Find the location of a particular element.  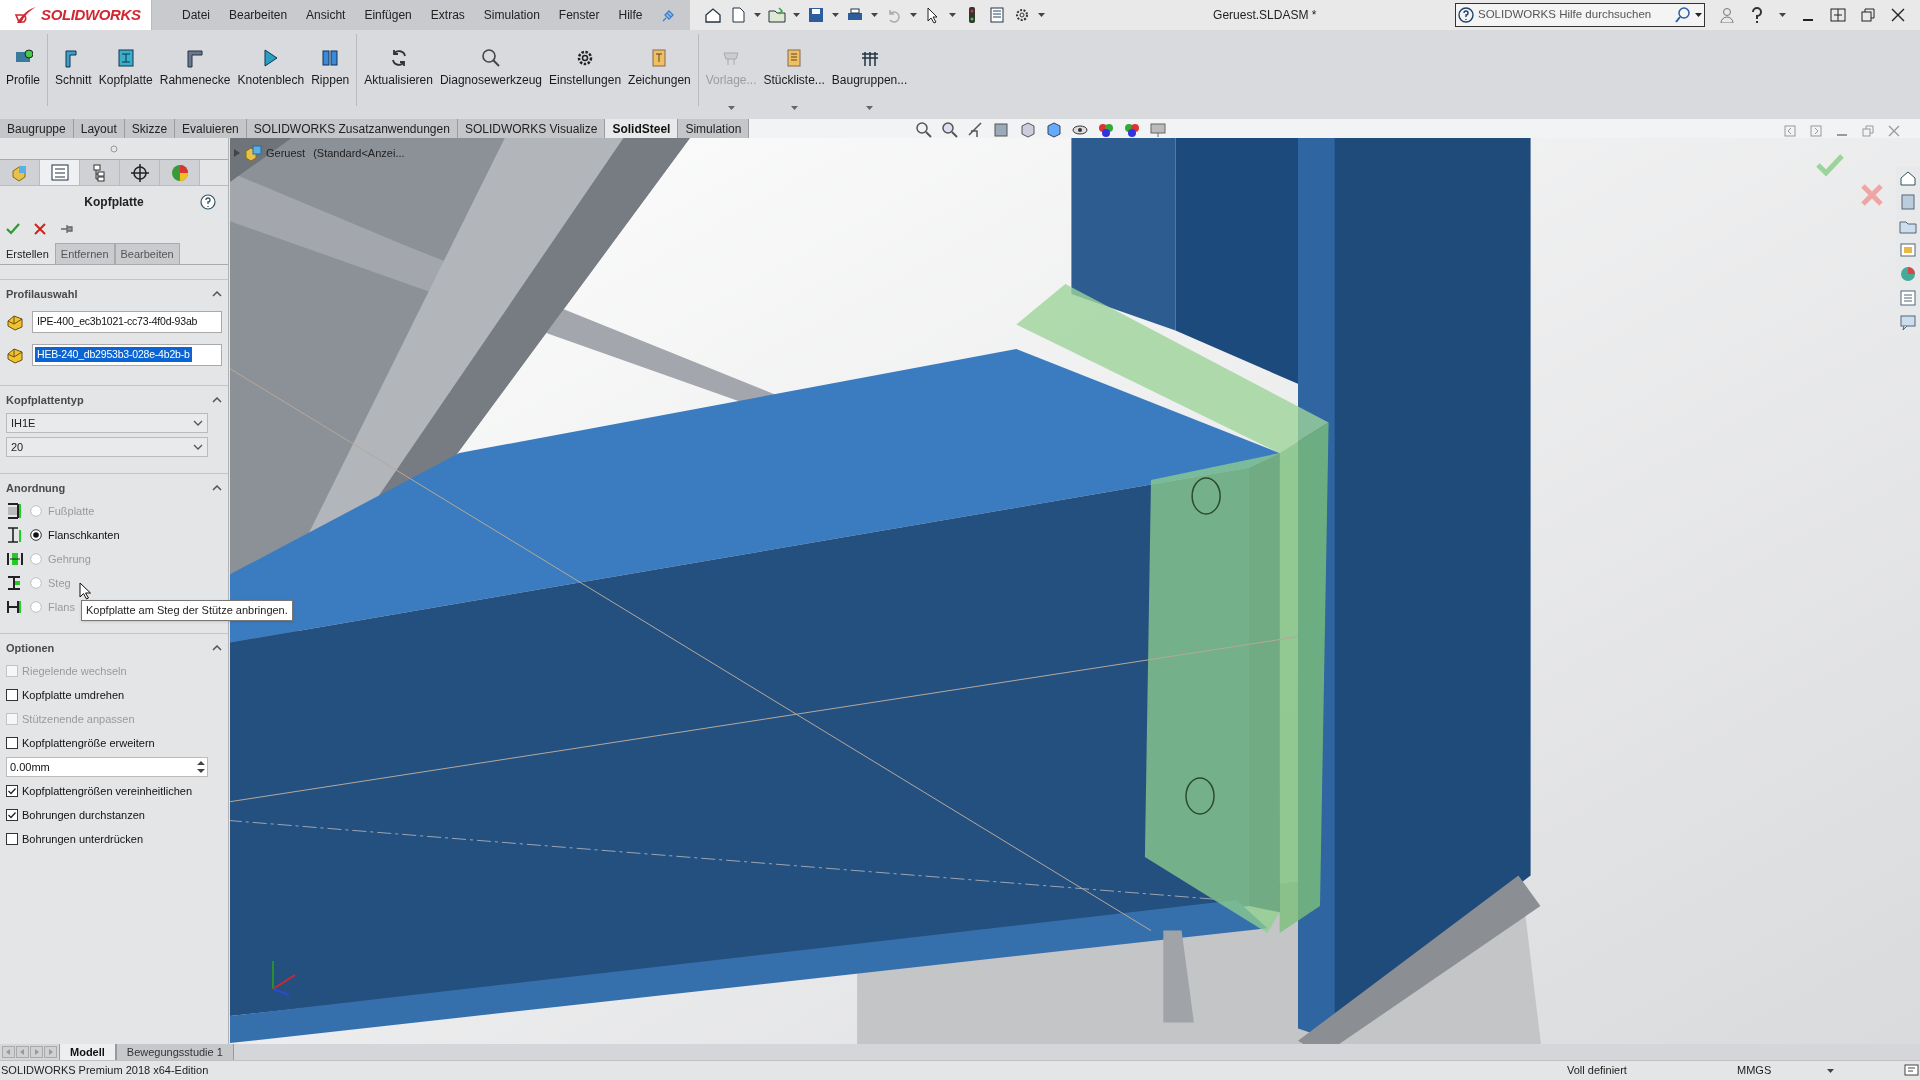

radio-label: Flanschkanten is located at coordinates (84, 535).